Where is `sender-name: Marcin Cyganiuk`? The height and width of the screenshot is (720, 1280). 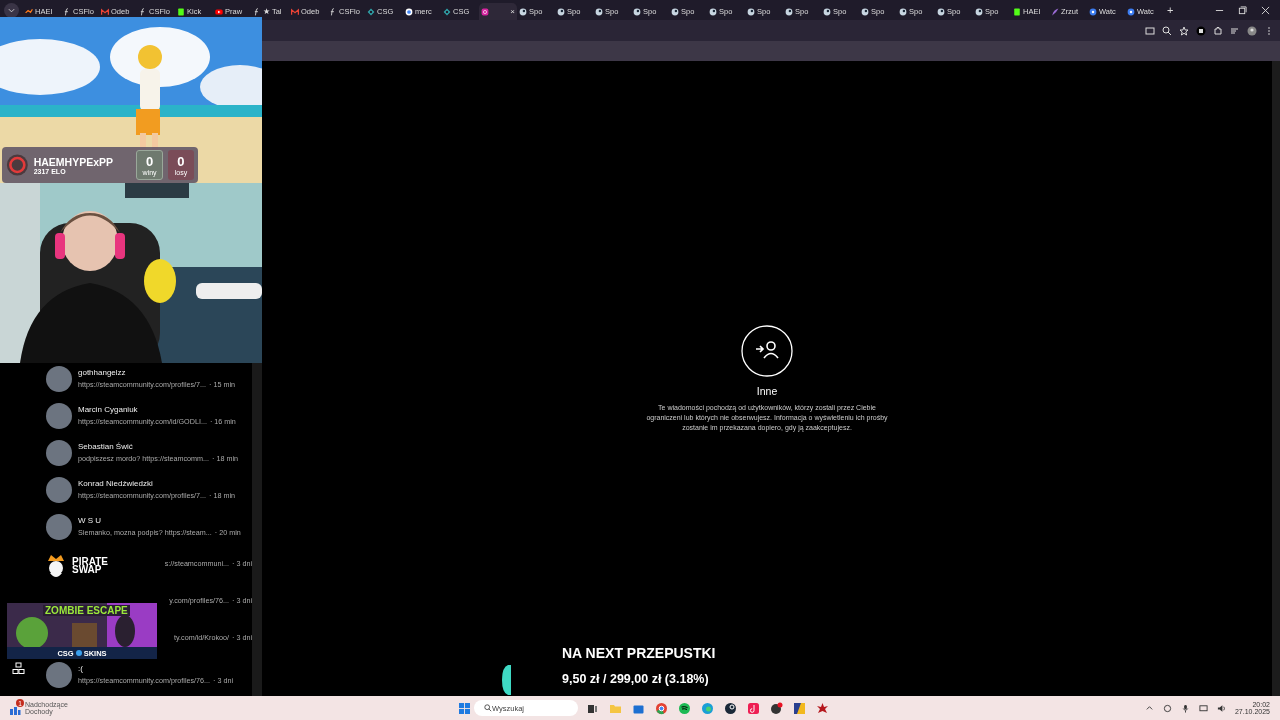
sender-name: Marcin Cyganiuk is located at coordinates (108, 409).